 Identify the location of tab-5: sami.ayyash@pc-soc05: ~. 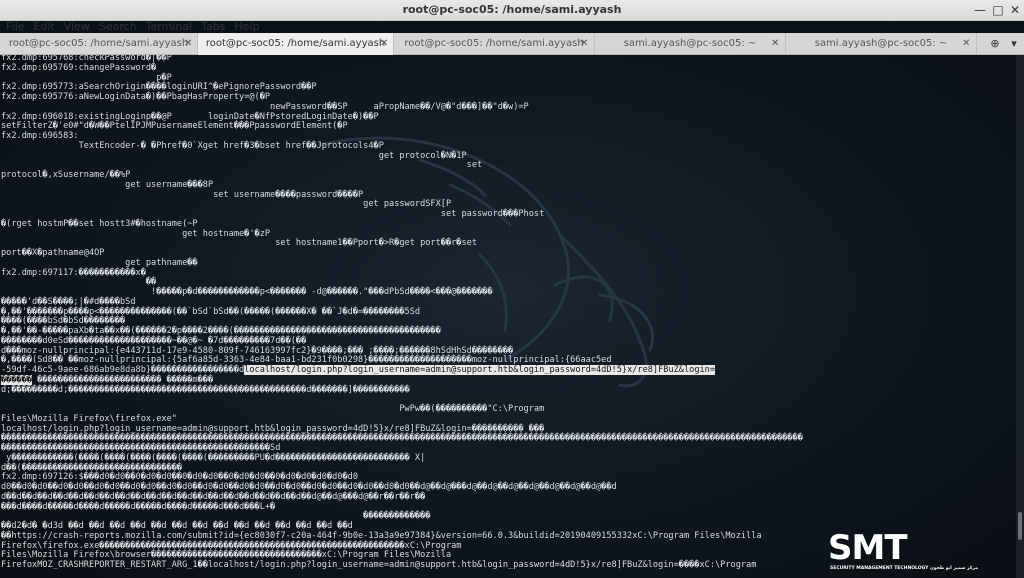
(881, 43).